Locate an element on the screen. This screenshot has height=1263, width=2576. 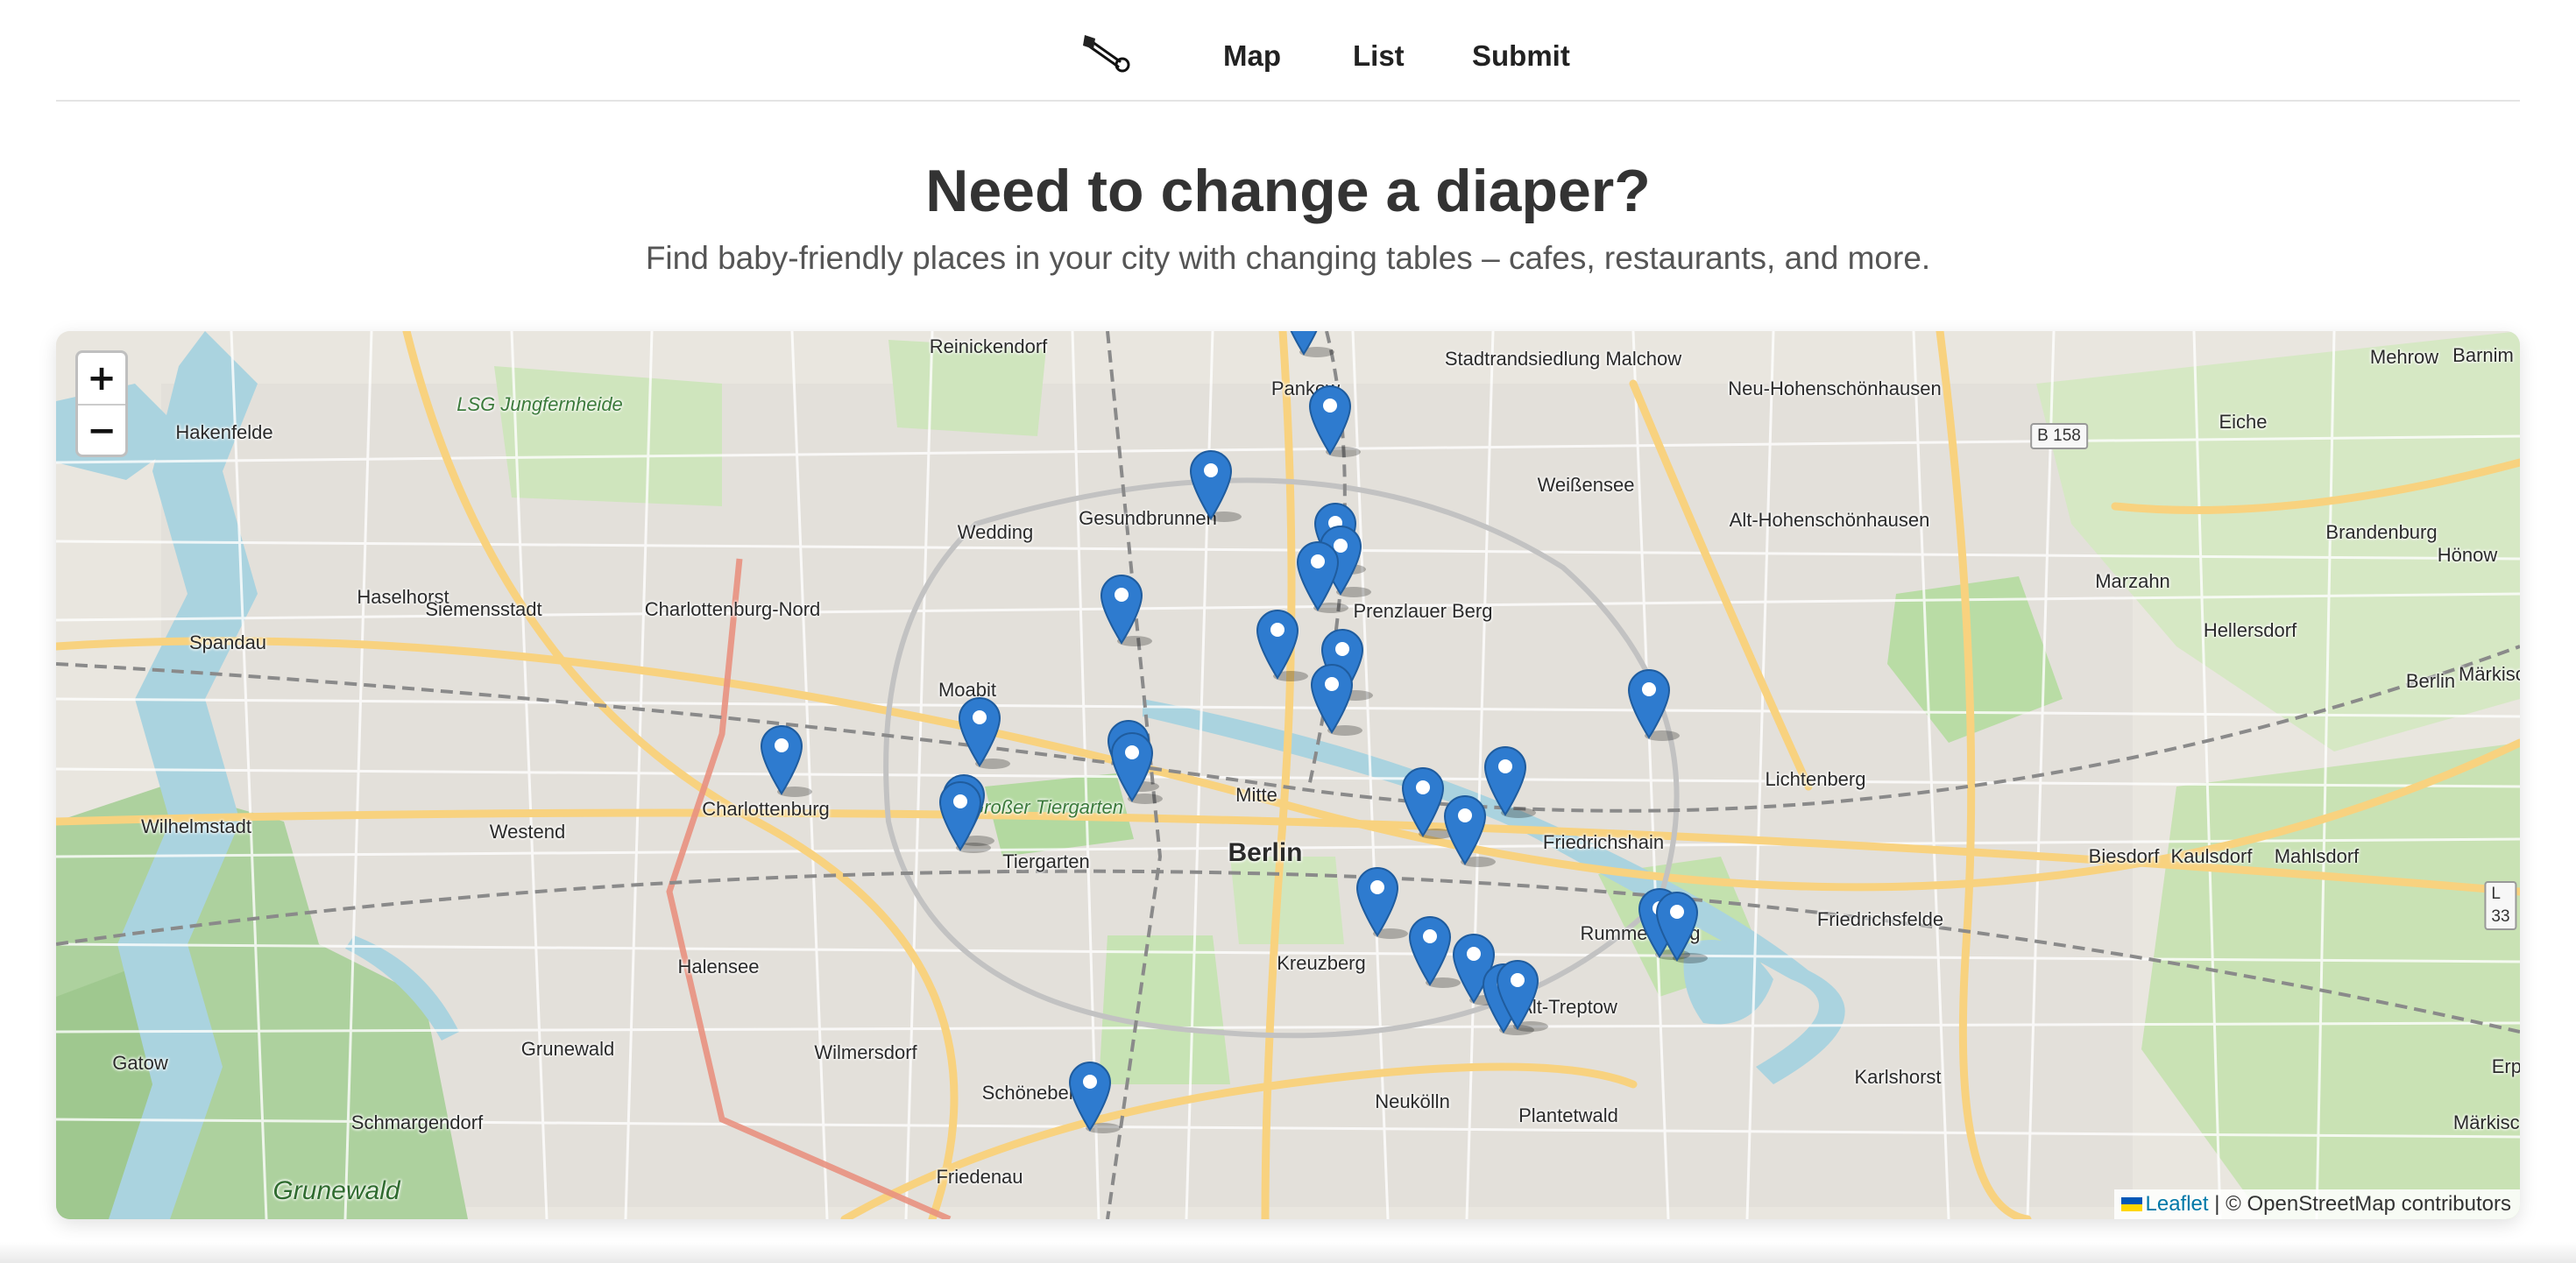
zoom-out-button: − is located at coordinates (101, 430).